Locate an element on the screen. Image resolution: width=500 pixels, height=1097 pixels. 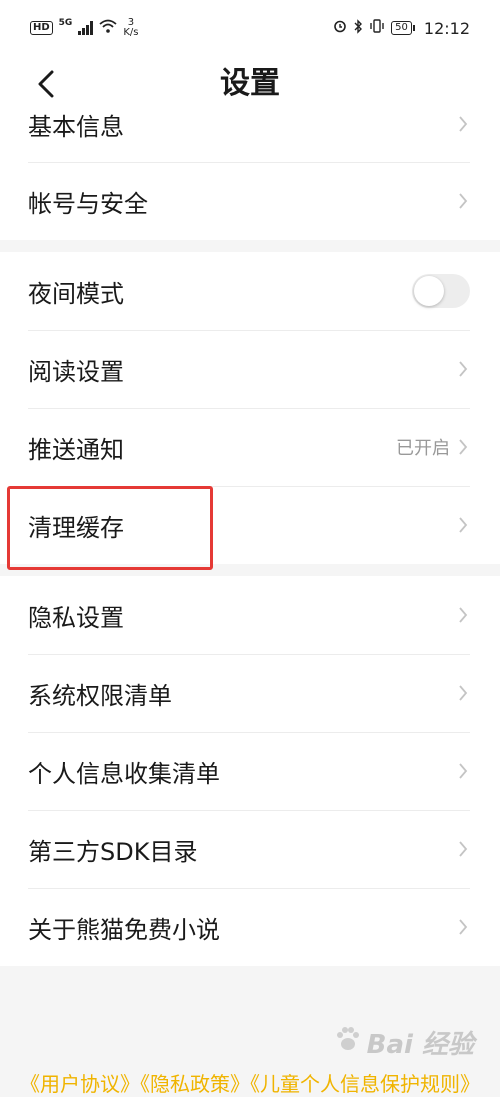
page-title: 设置 is located at coordinates (250, 83).